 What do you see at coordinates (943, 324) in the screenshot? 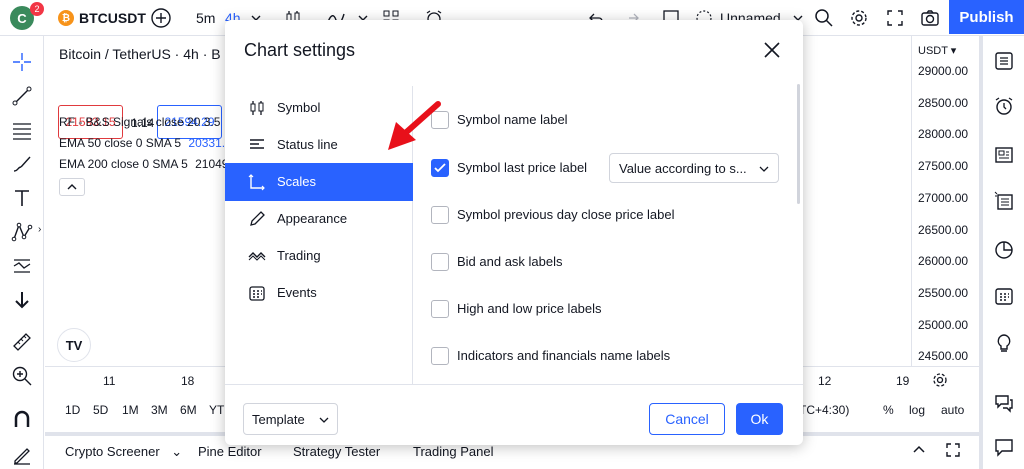
I see `price-label: 25000.00` at bounding box center [943, 324].